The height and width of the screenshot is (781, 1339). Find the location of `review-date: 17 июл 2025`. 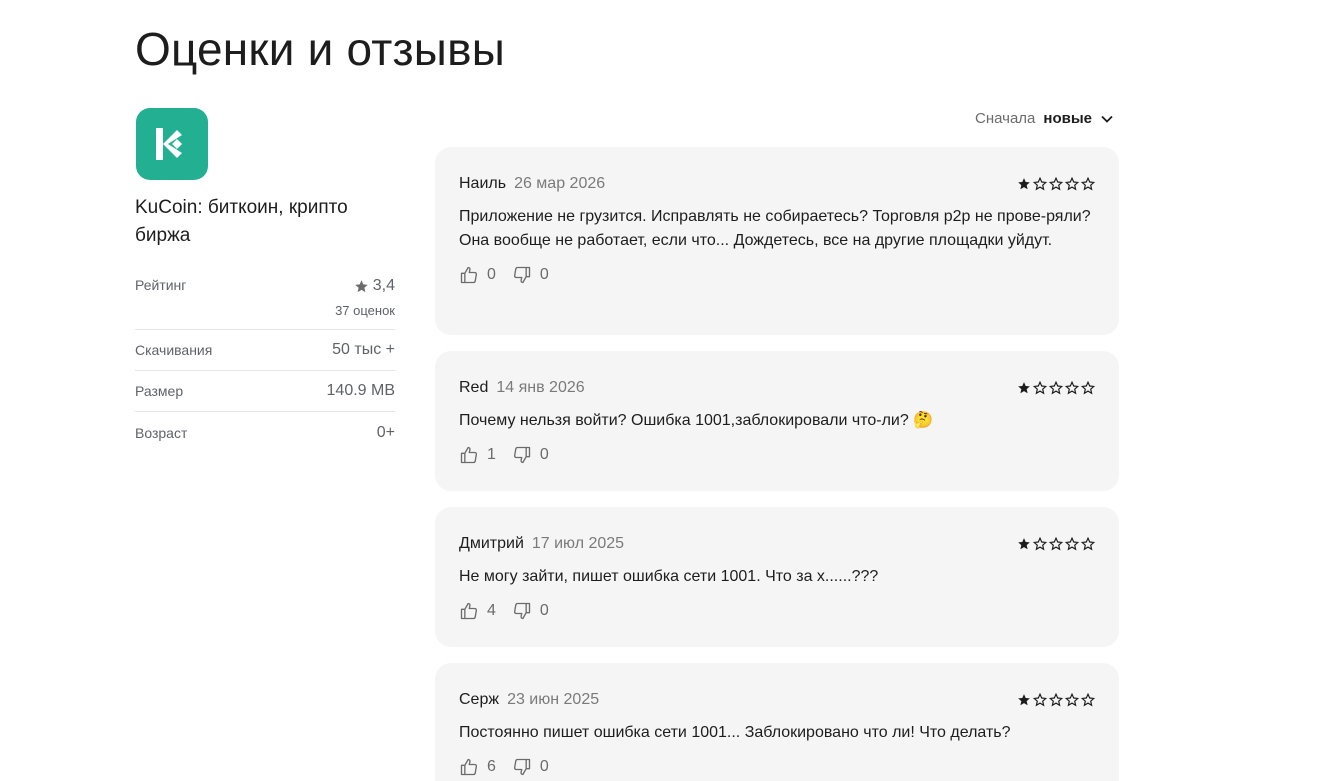

review-date: 17 июл 2025 is located at coordinates (578, 543).